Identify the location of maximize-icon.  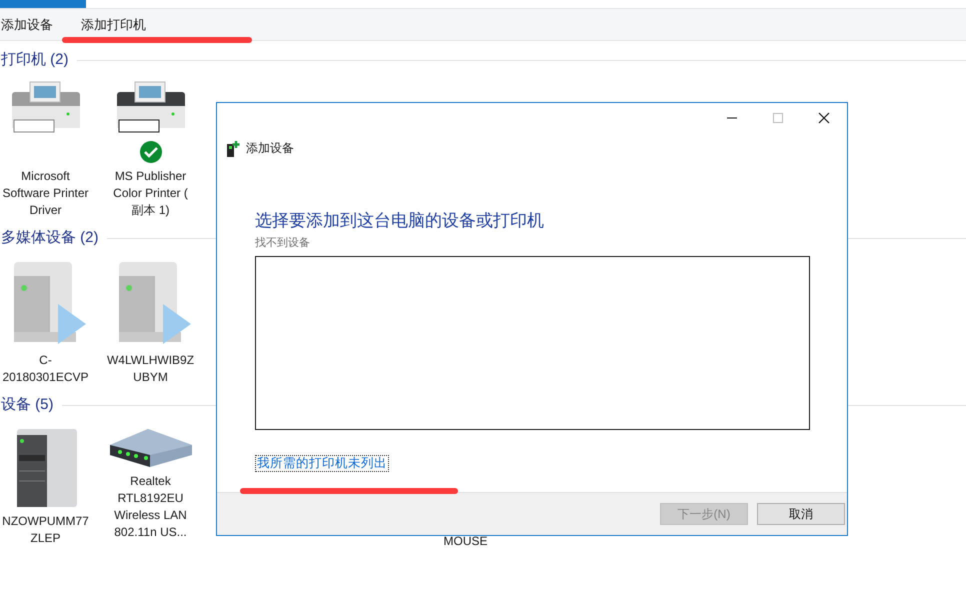
(778, 118).